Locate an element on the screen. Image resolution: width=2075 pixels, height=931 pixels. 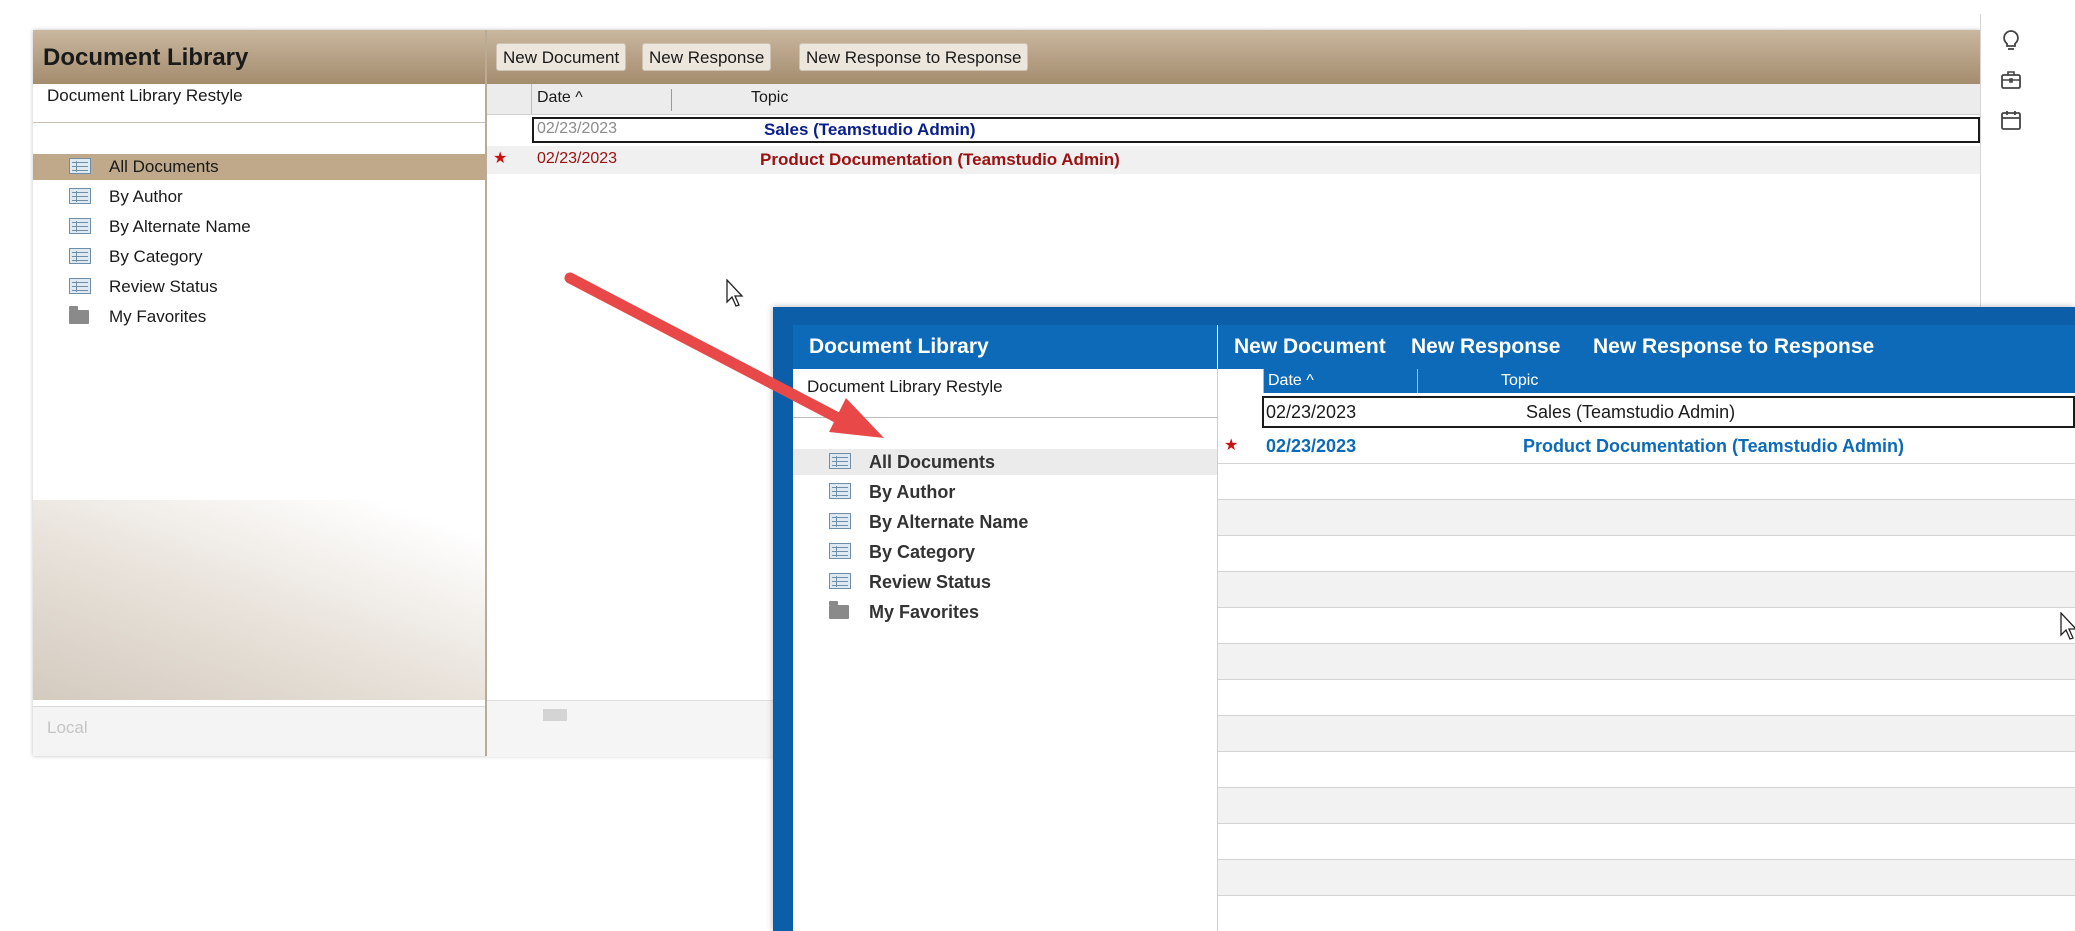
old-column-topic: Topic is located at coordinates (769, 98).